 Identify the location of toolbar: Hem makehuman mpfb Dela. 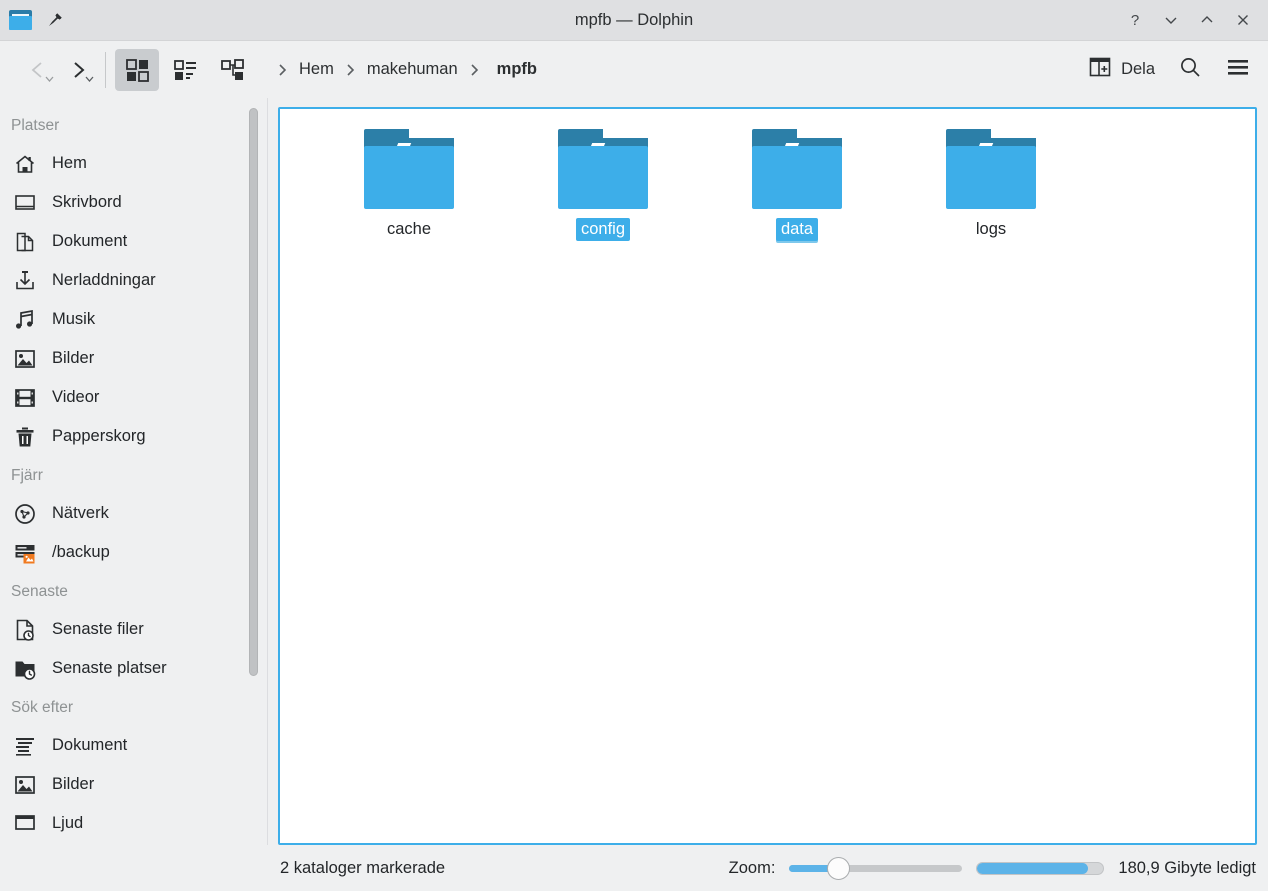
(634, 69).